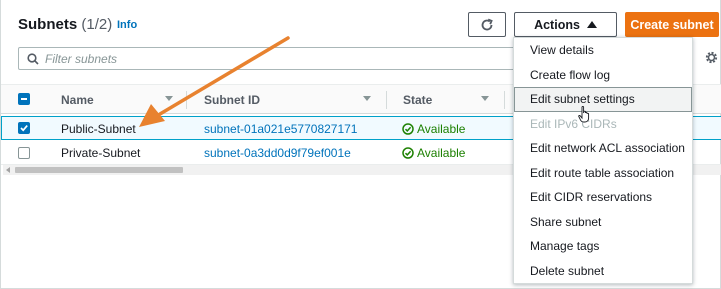  Describe the element at coordinates (101, 153) in the screenshot. I see `subnet-name: Private-Subnet` at that location.